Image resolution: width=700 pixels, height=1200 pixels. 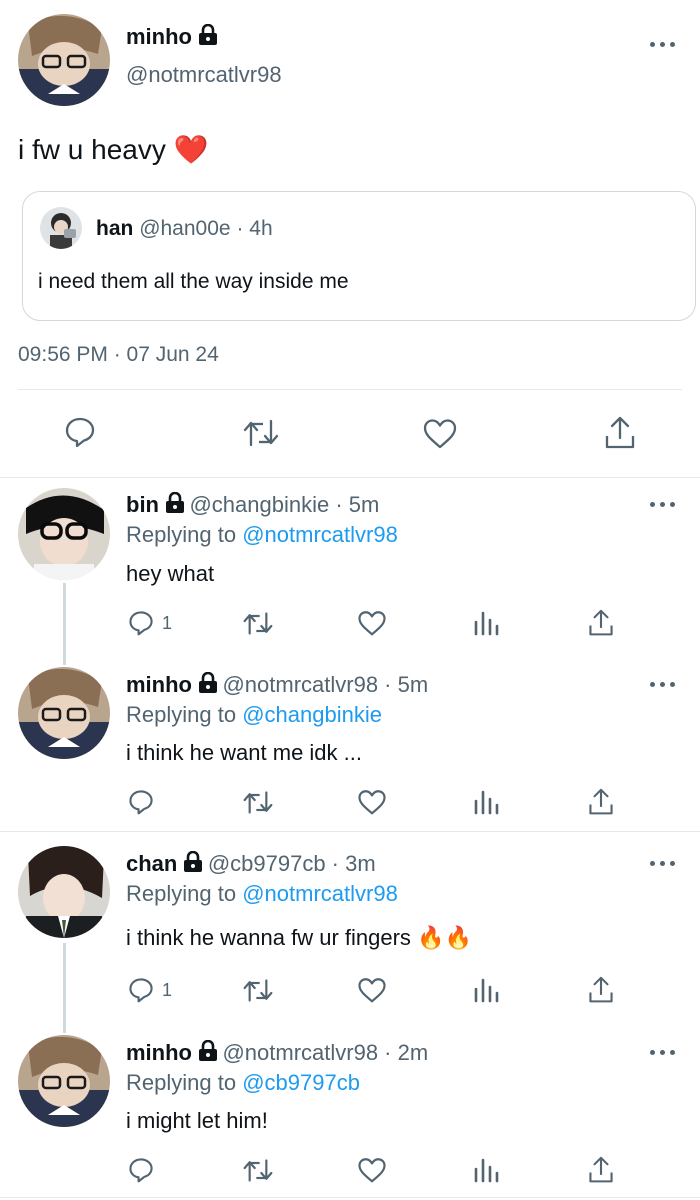 I want to click on avatar-chan, so click(x=64, y=892).